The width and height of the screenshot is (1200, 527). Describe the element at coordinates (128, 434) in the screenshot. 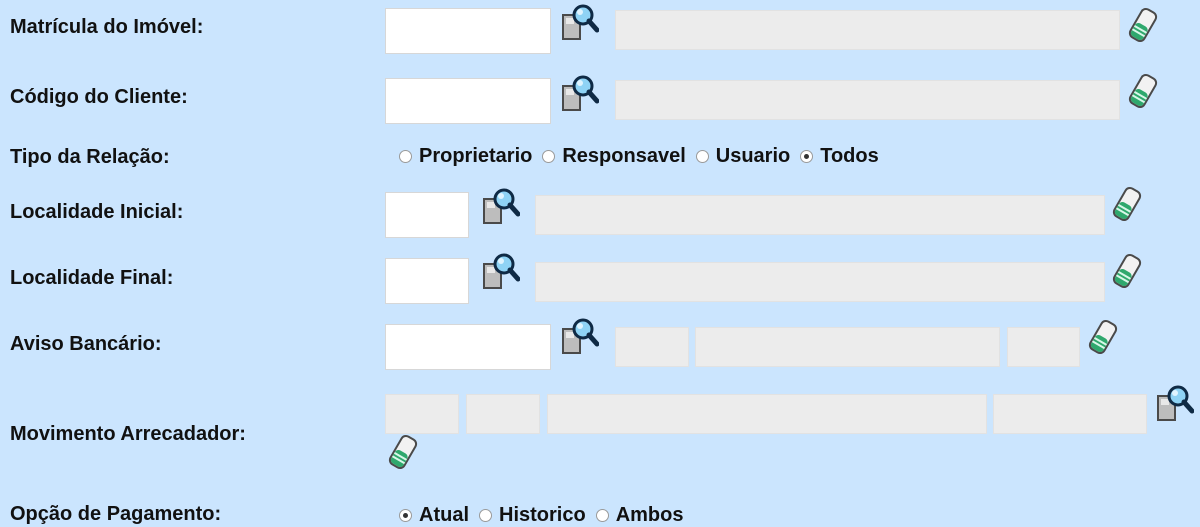

I see `movimento-arrecadador-label: Movimento Arrecadador:` at that location.